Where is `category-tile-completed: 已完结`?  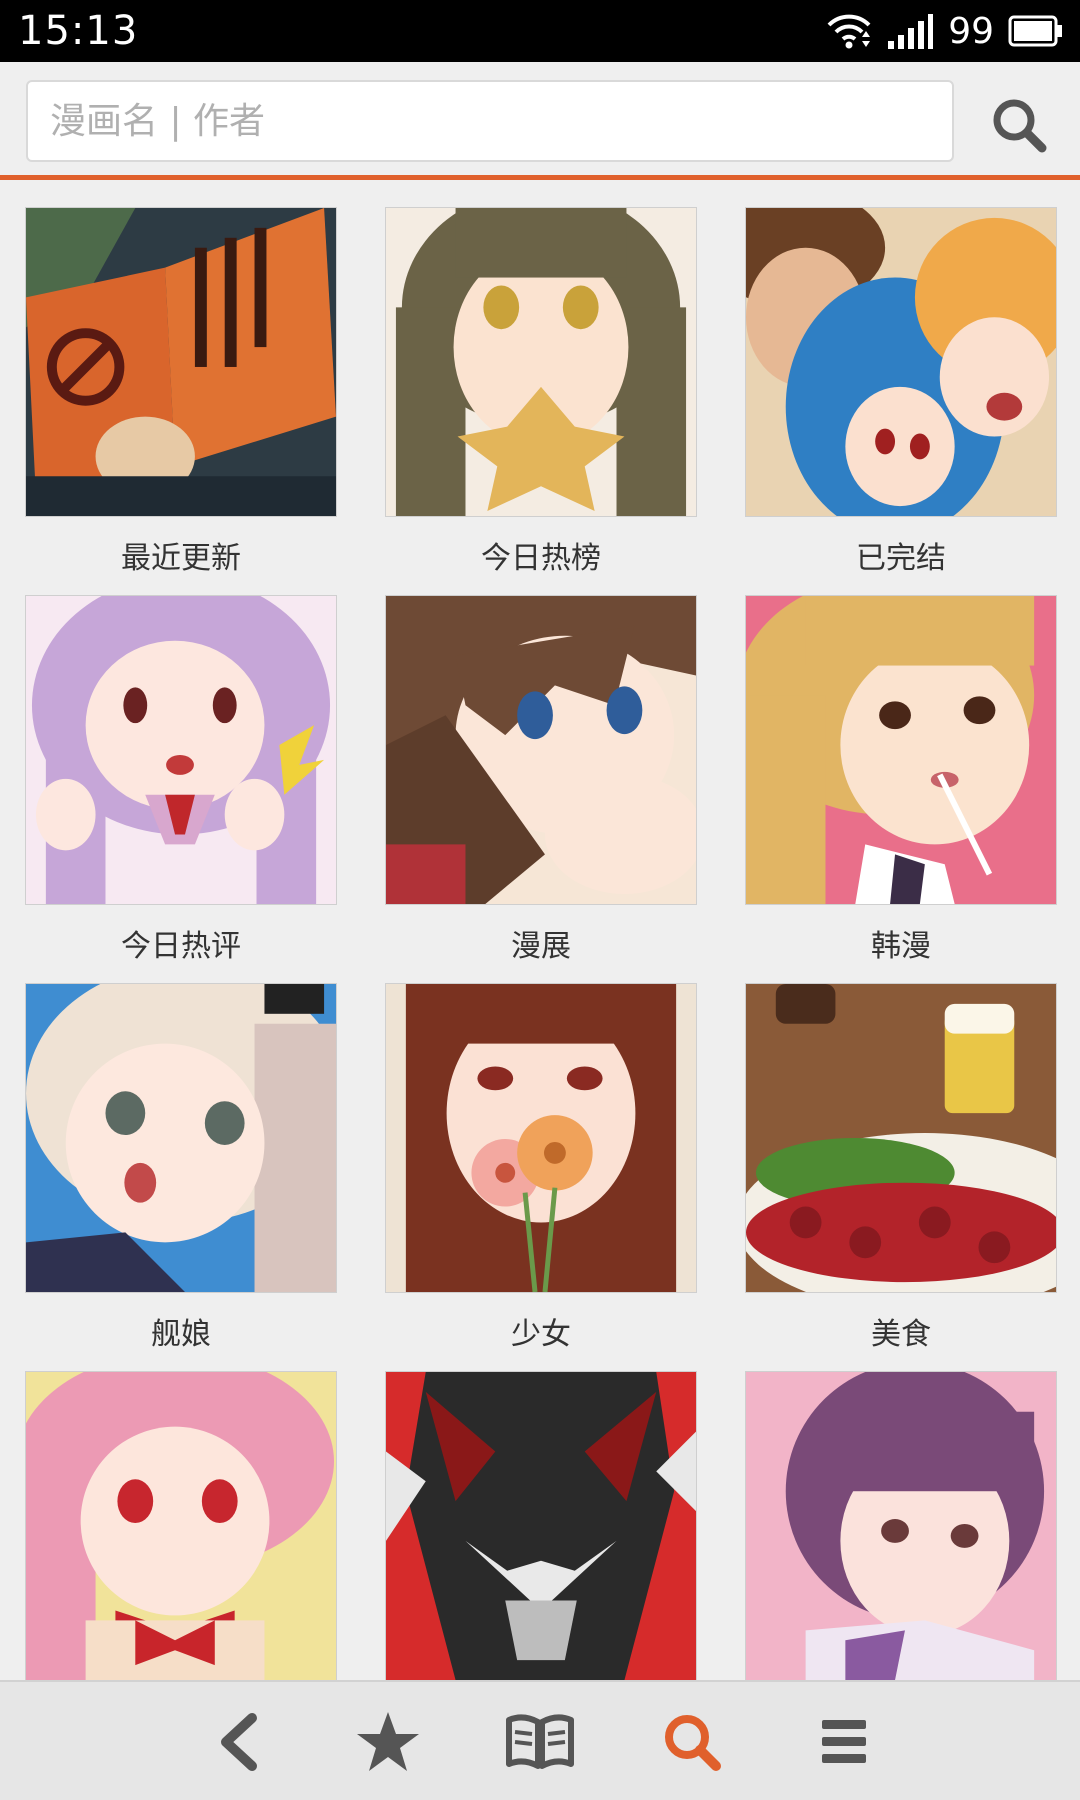
category-tile-completed: 已完结 is located at coordinates (901, 392).